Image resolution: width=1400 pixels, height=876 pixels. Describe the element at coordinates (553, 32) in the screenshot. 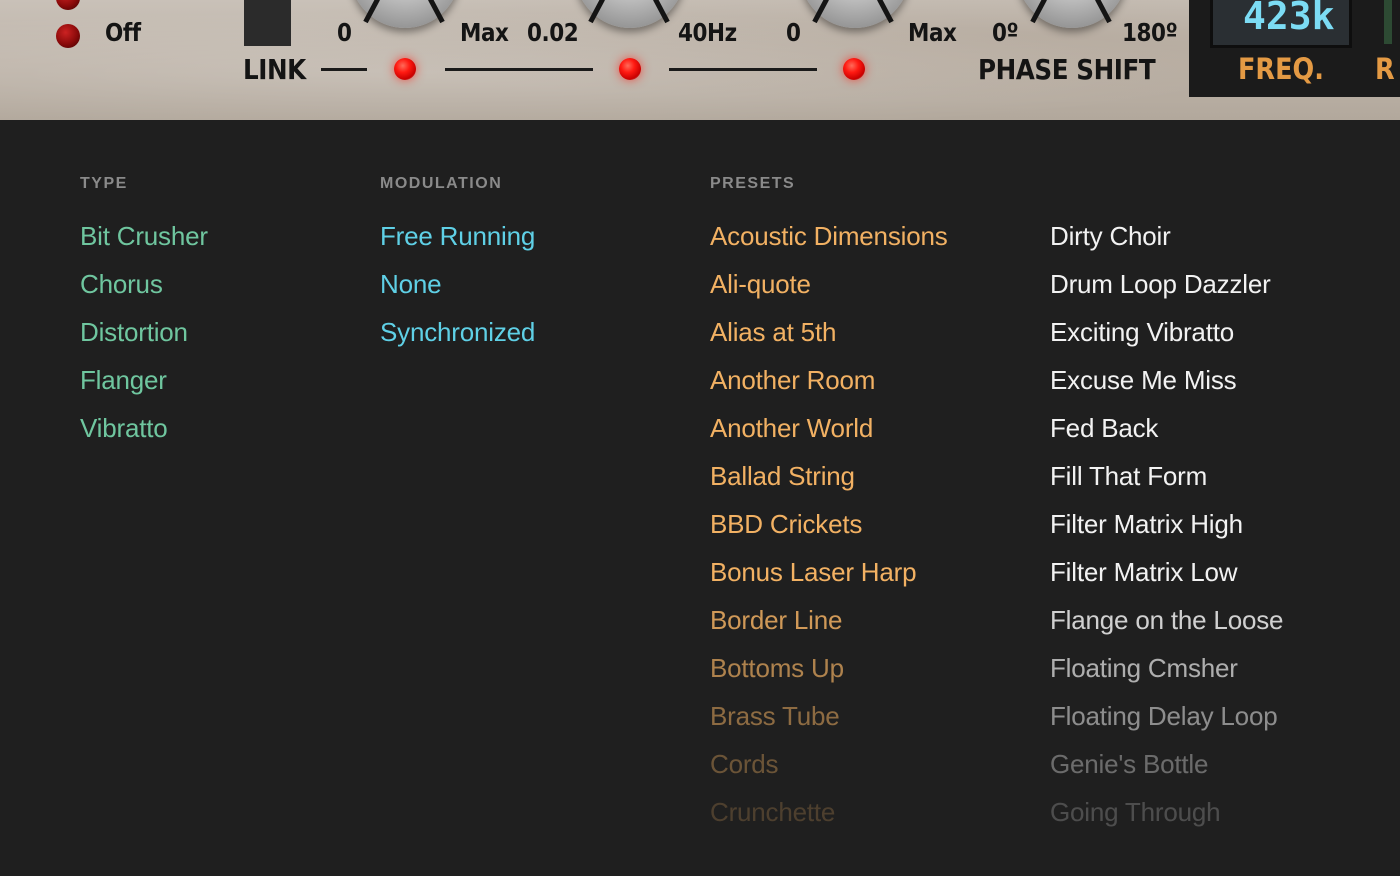

I see `knob-2-min-label: 0.02` at that location.